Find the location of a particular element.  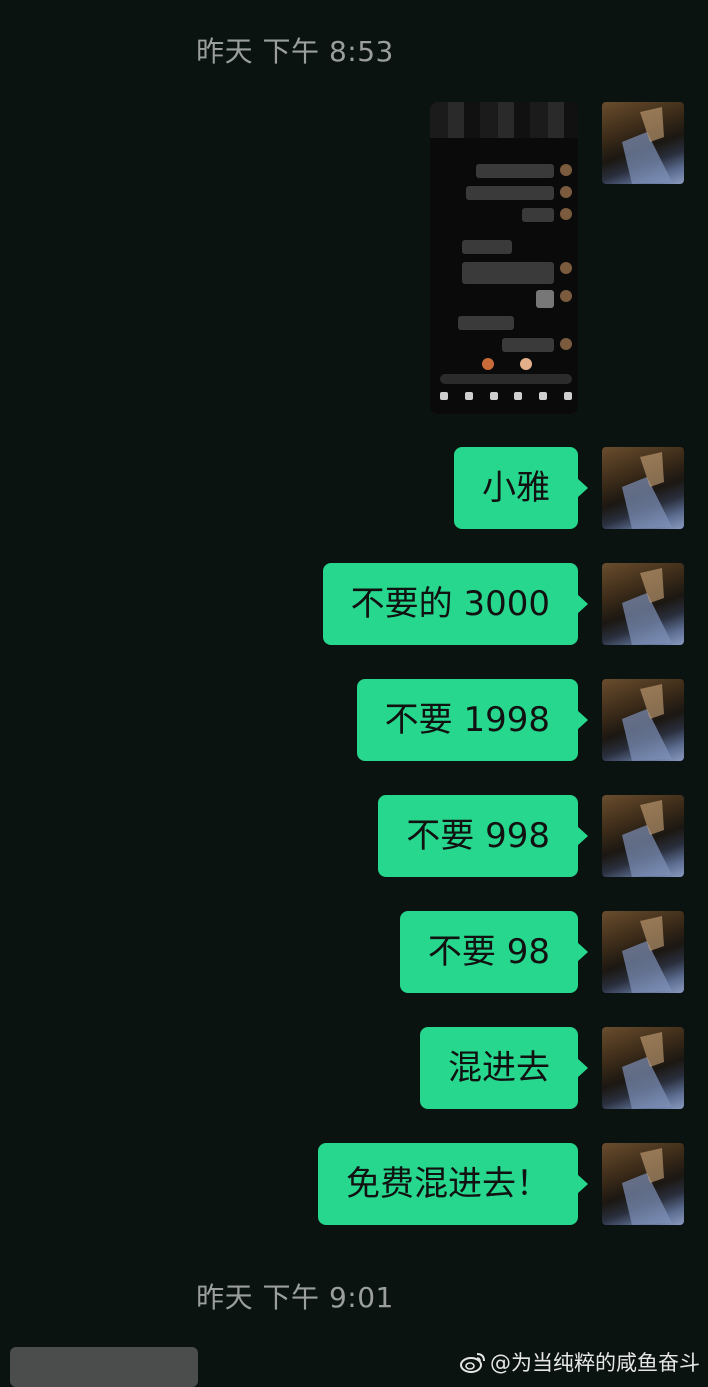

blurred-header is located at coordinates (504, 120).